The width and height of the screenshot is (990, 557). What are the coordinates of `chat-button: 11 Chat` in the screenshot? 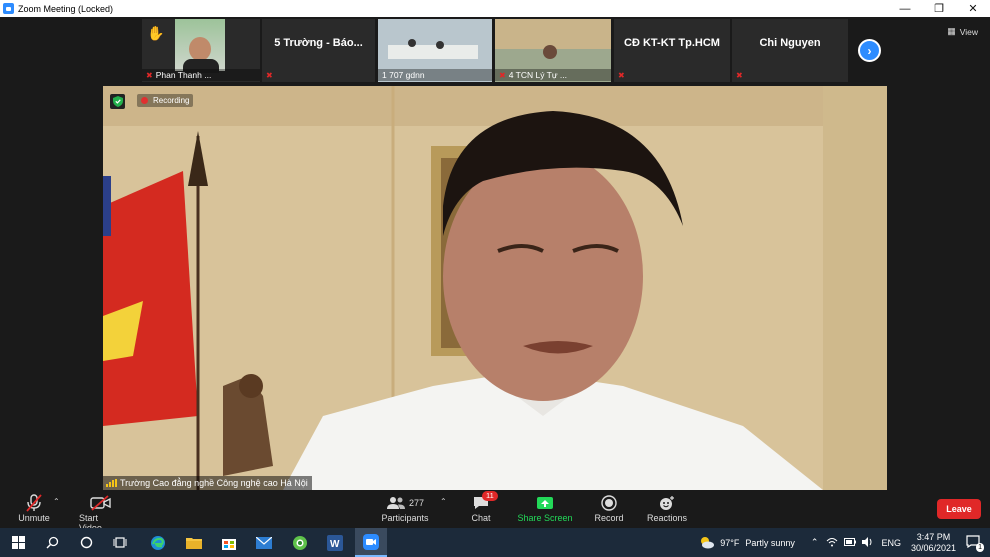 It's located at (484, 507).